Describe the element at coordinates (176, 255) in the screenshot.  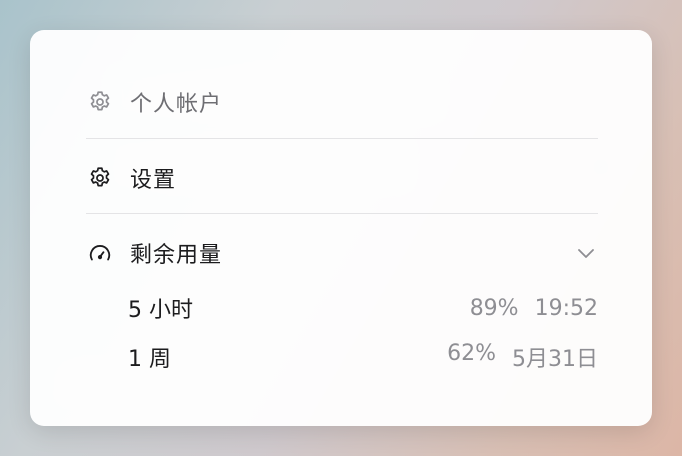
I see `menu-item-usage-label: 剩余用量` at that location.